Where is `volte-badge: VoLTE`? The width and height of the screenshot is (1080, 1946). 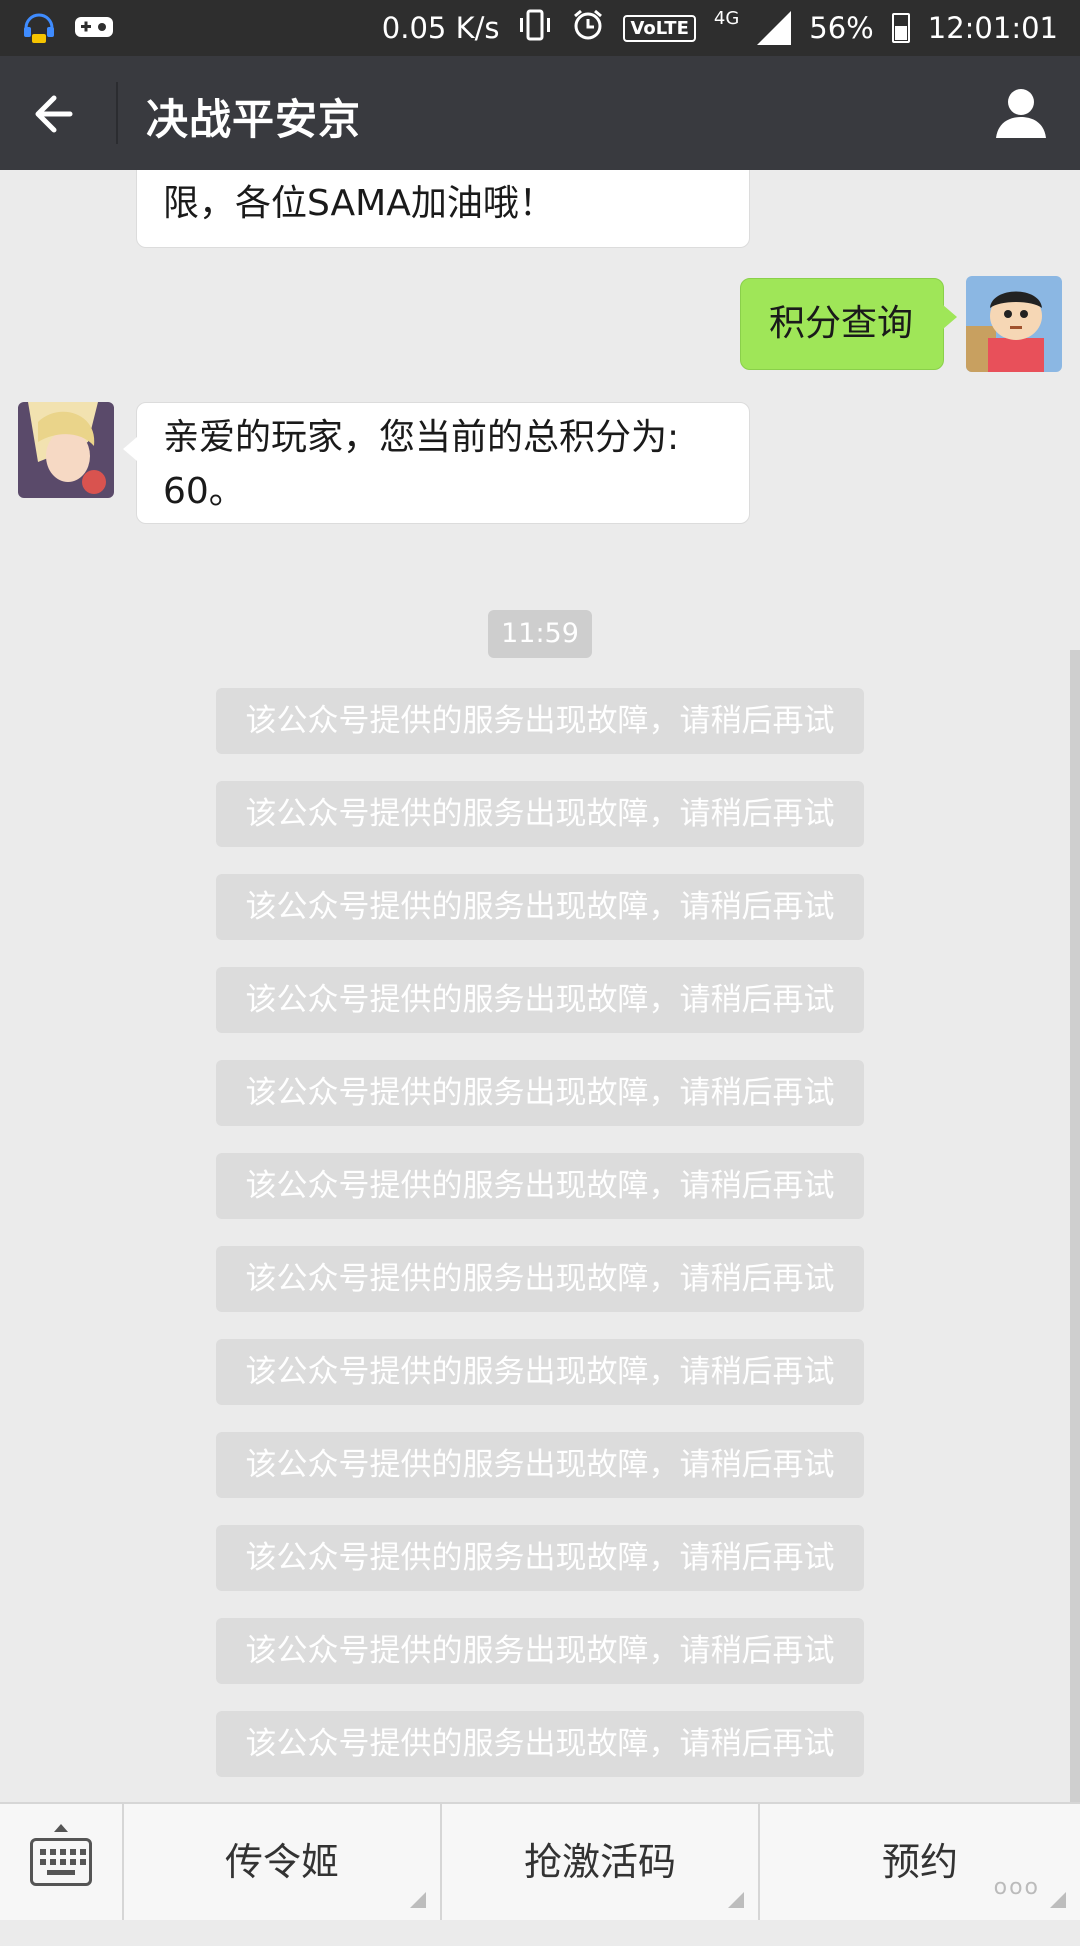 volte-badge: VoLTE is located at coordinates (659, 28).